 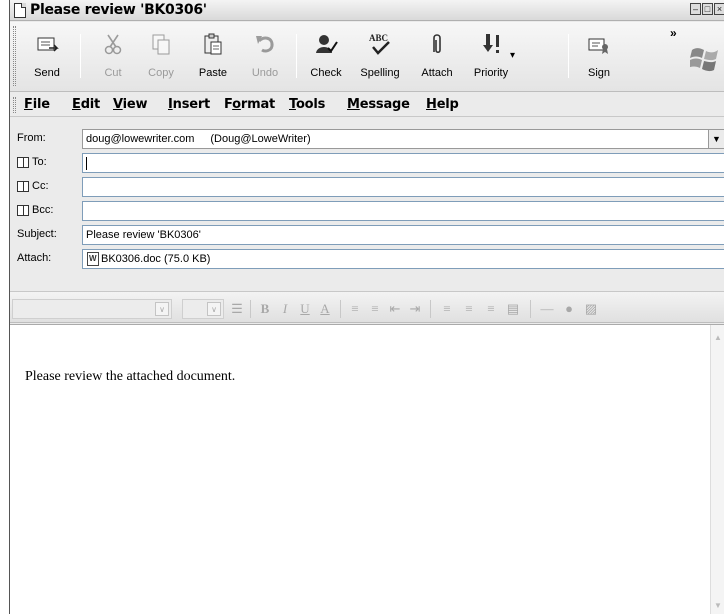 I want to click on format-toolbar: ∨ ∨ ☰ B I U A ≡ ≡ ⇤ ⇥ ≡ ≡ ≡ ▤ — ● ▨, so click(x=367, y=307).